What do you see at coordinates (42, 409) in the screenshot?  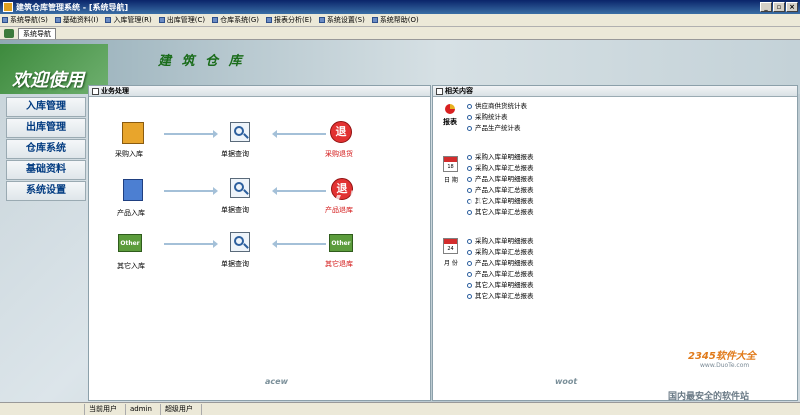 I see `status-spacer` at bounding box center [42, 409].